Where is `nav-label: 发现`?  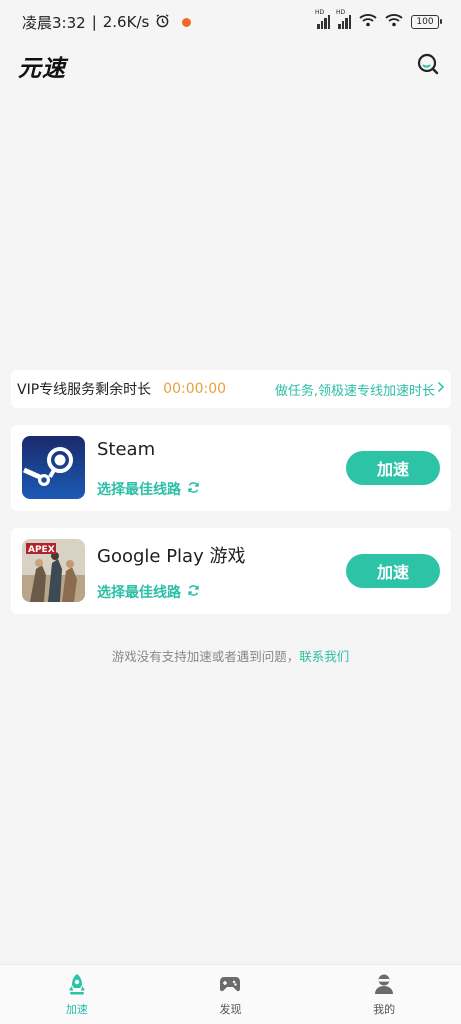
nav-label: 发现 is located at coordinates (230, 1009).